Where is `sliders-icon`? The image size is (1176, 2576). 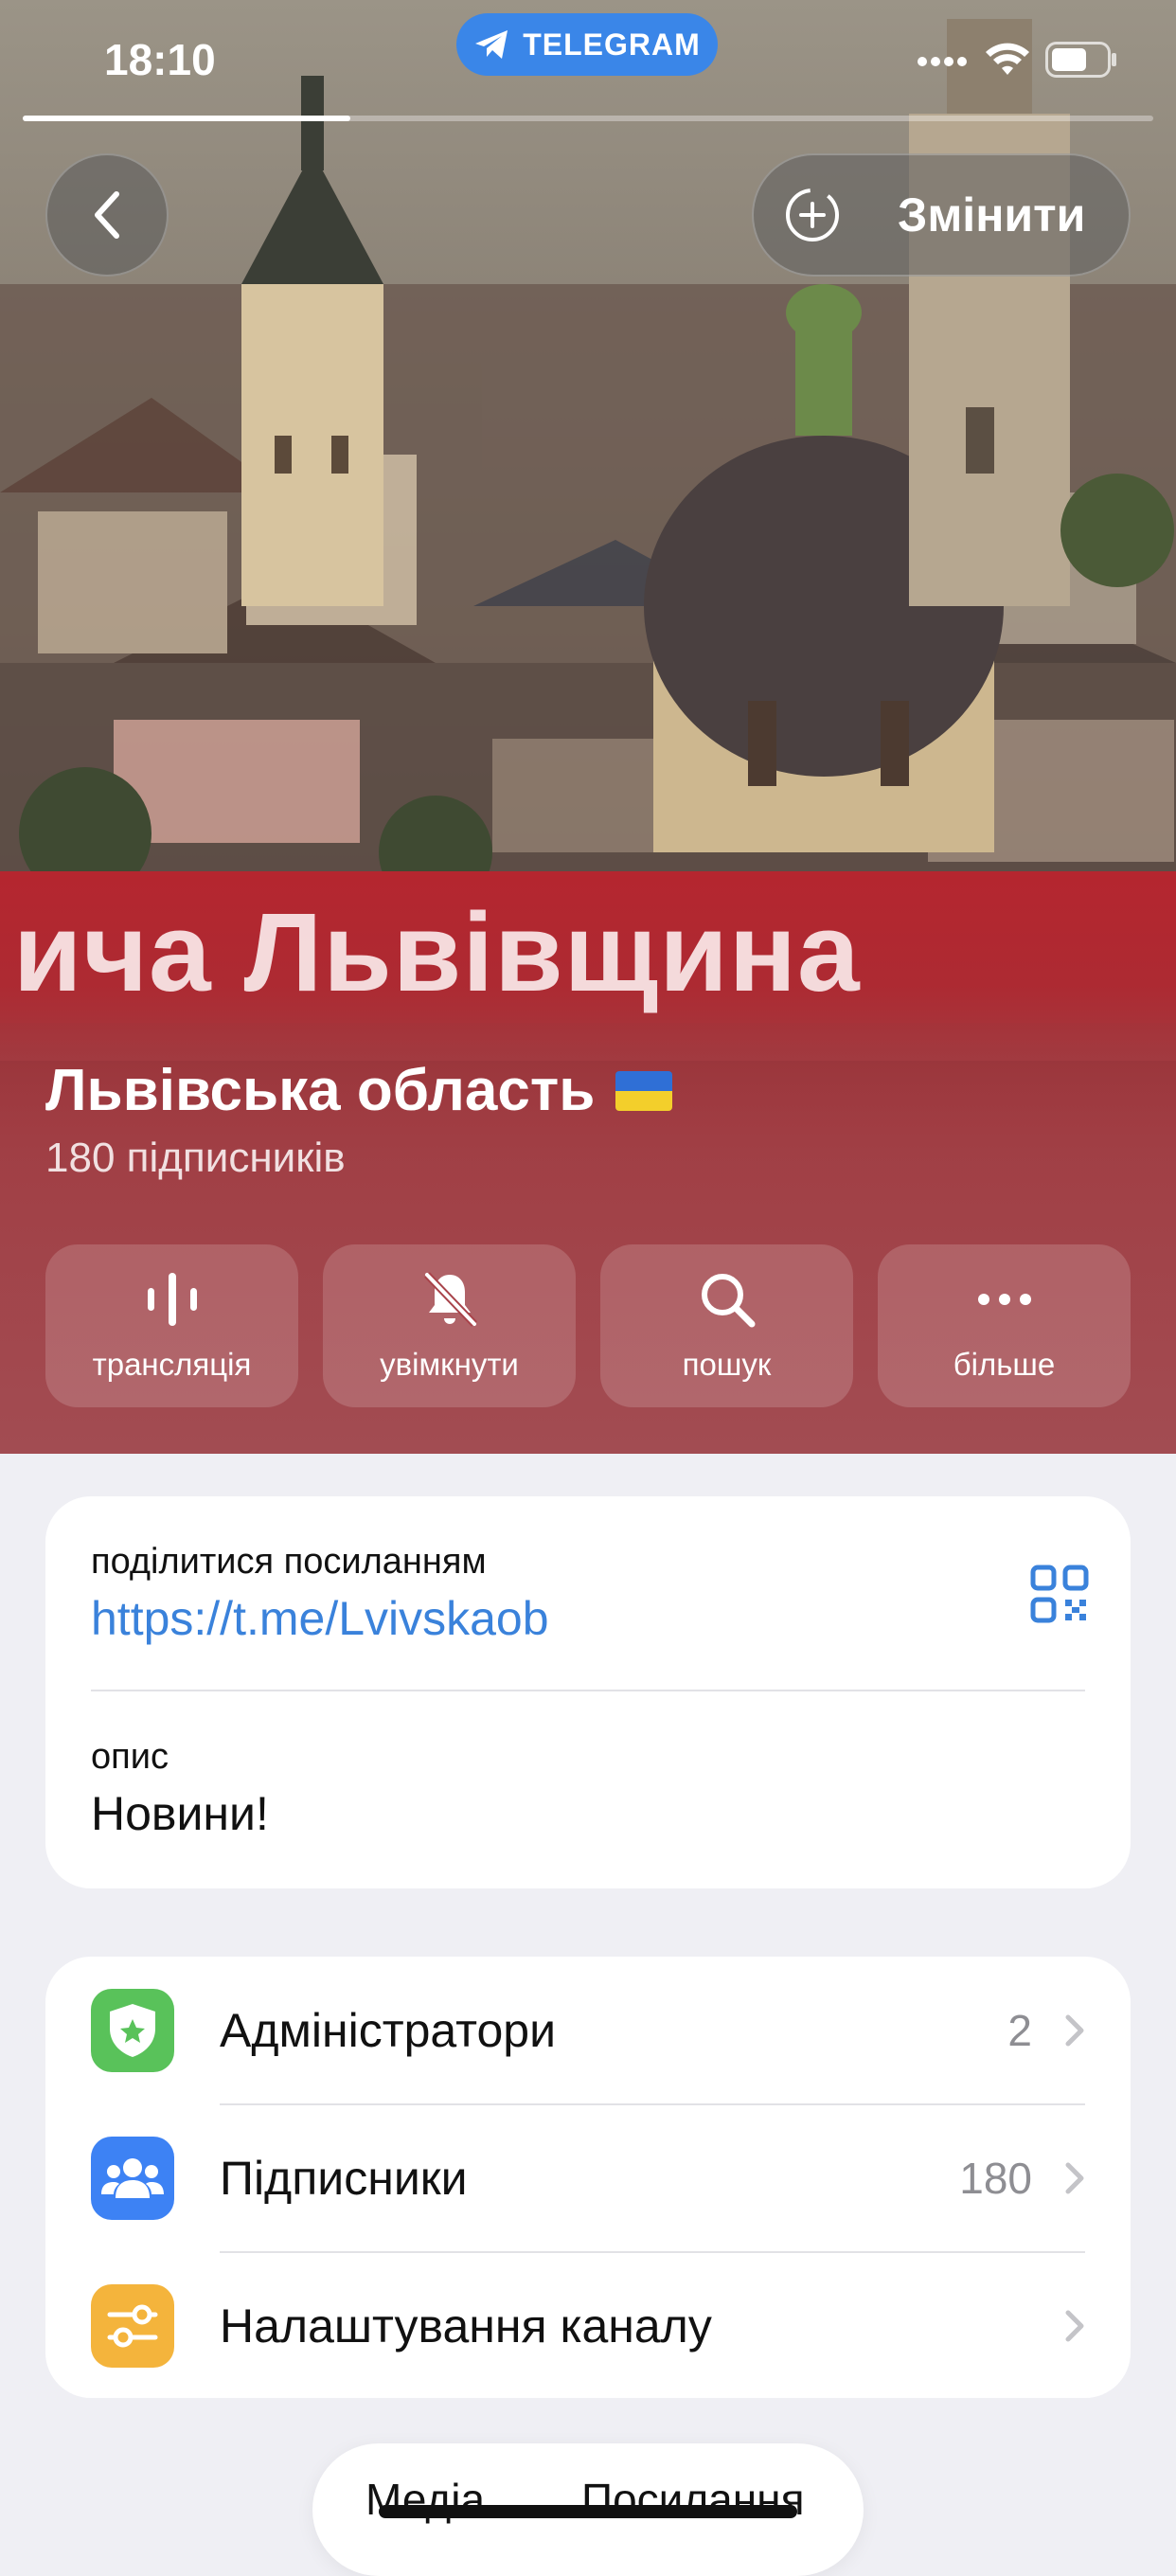
sliders-icon is located at coordinates (132, 2325).